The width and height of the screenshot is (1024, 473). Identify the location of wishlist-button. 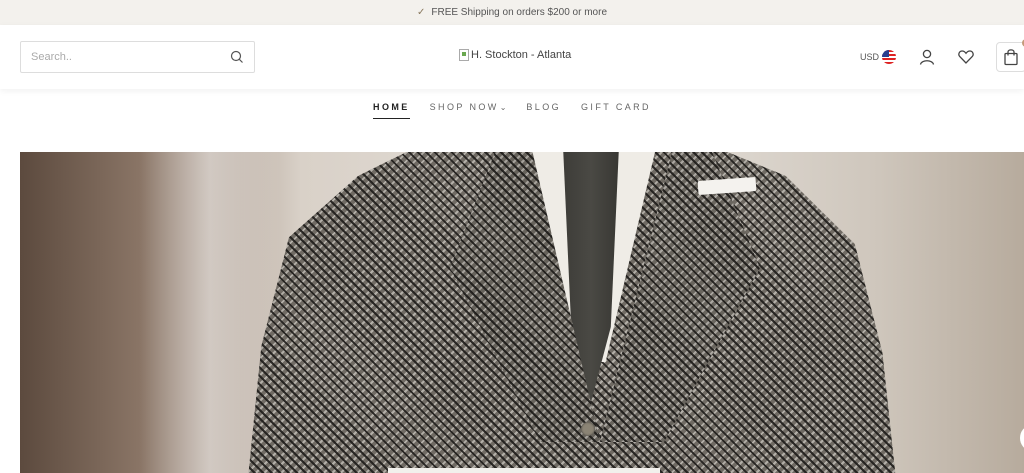
(966, 57).